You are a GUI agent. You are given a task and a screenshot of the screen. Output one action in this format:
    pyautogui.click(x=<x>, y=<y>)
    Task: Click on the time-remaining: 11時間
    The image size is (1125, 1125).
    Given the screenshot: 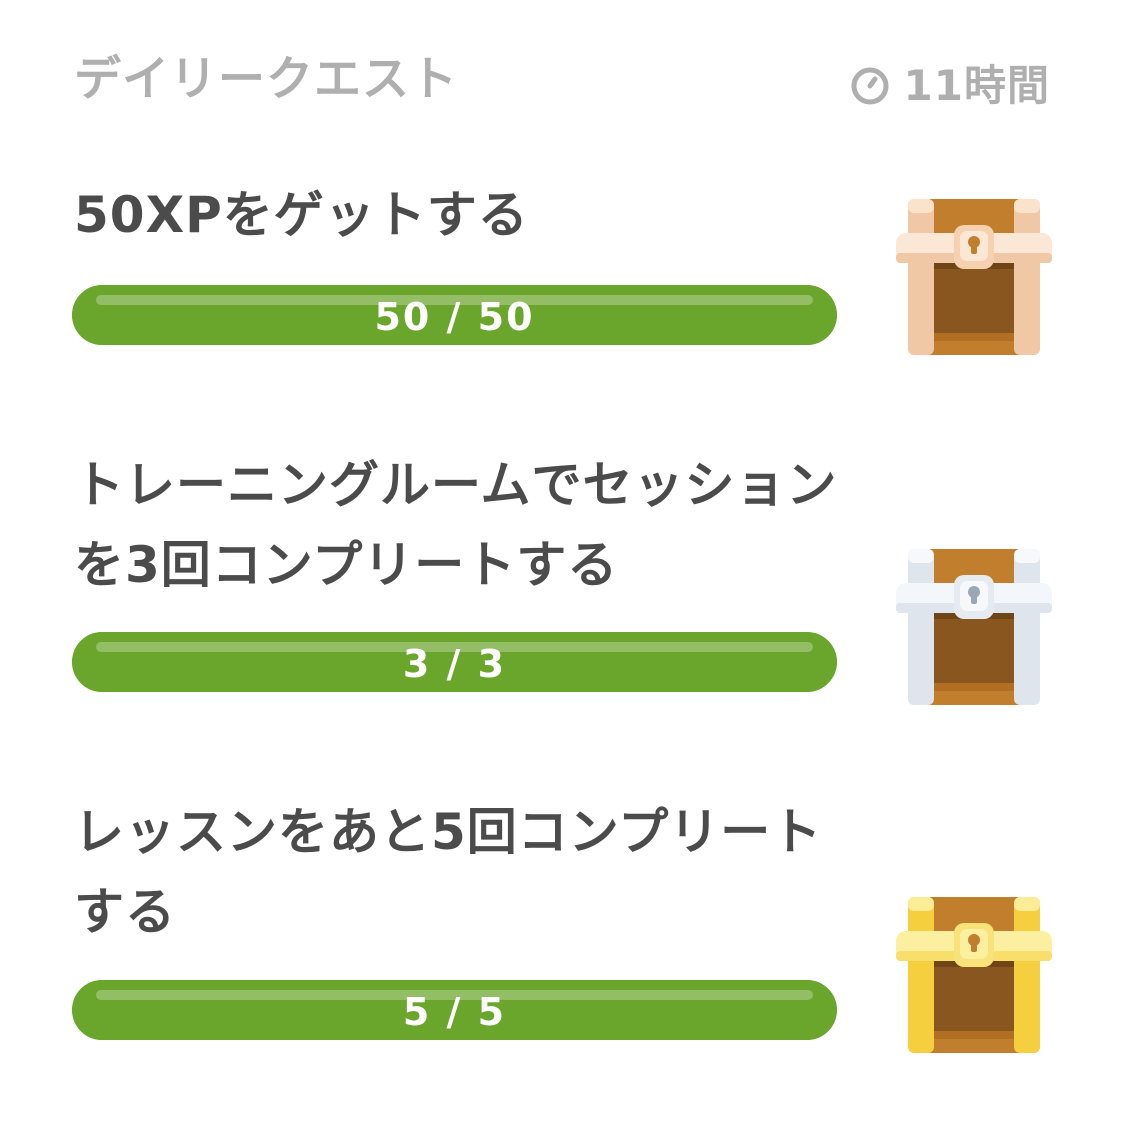 What is the action you would take?
    pyautogui.click(x=950, y=86)
    